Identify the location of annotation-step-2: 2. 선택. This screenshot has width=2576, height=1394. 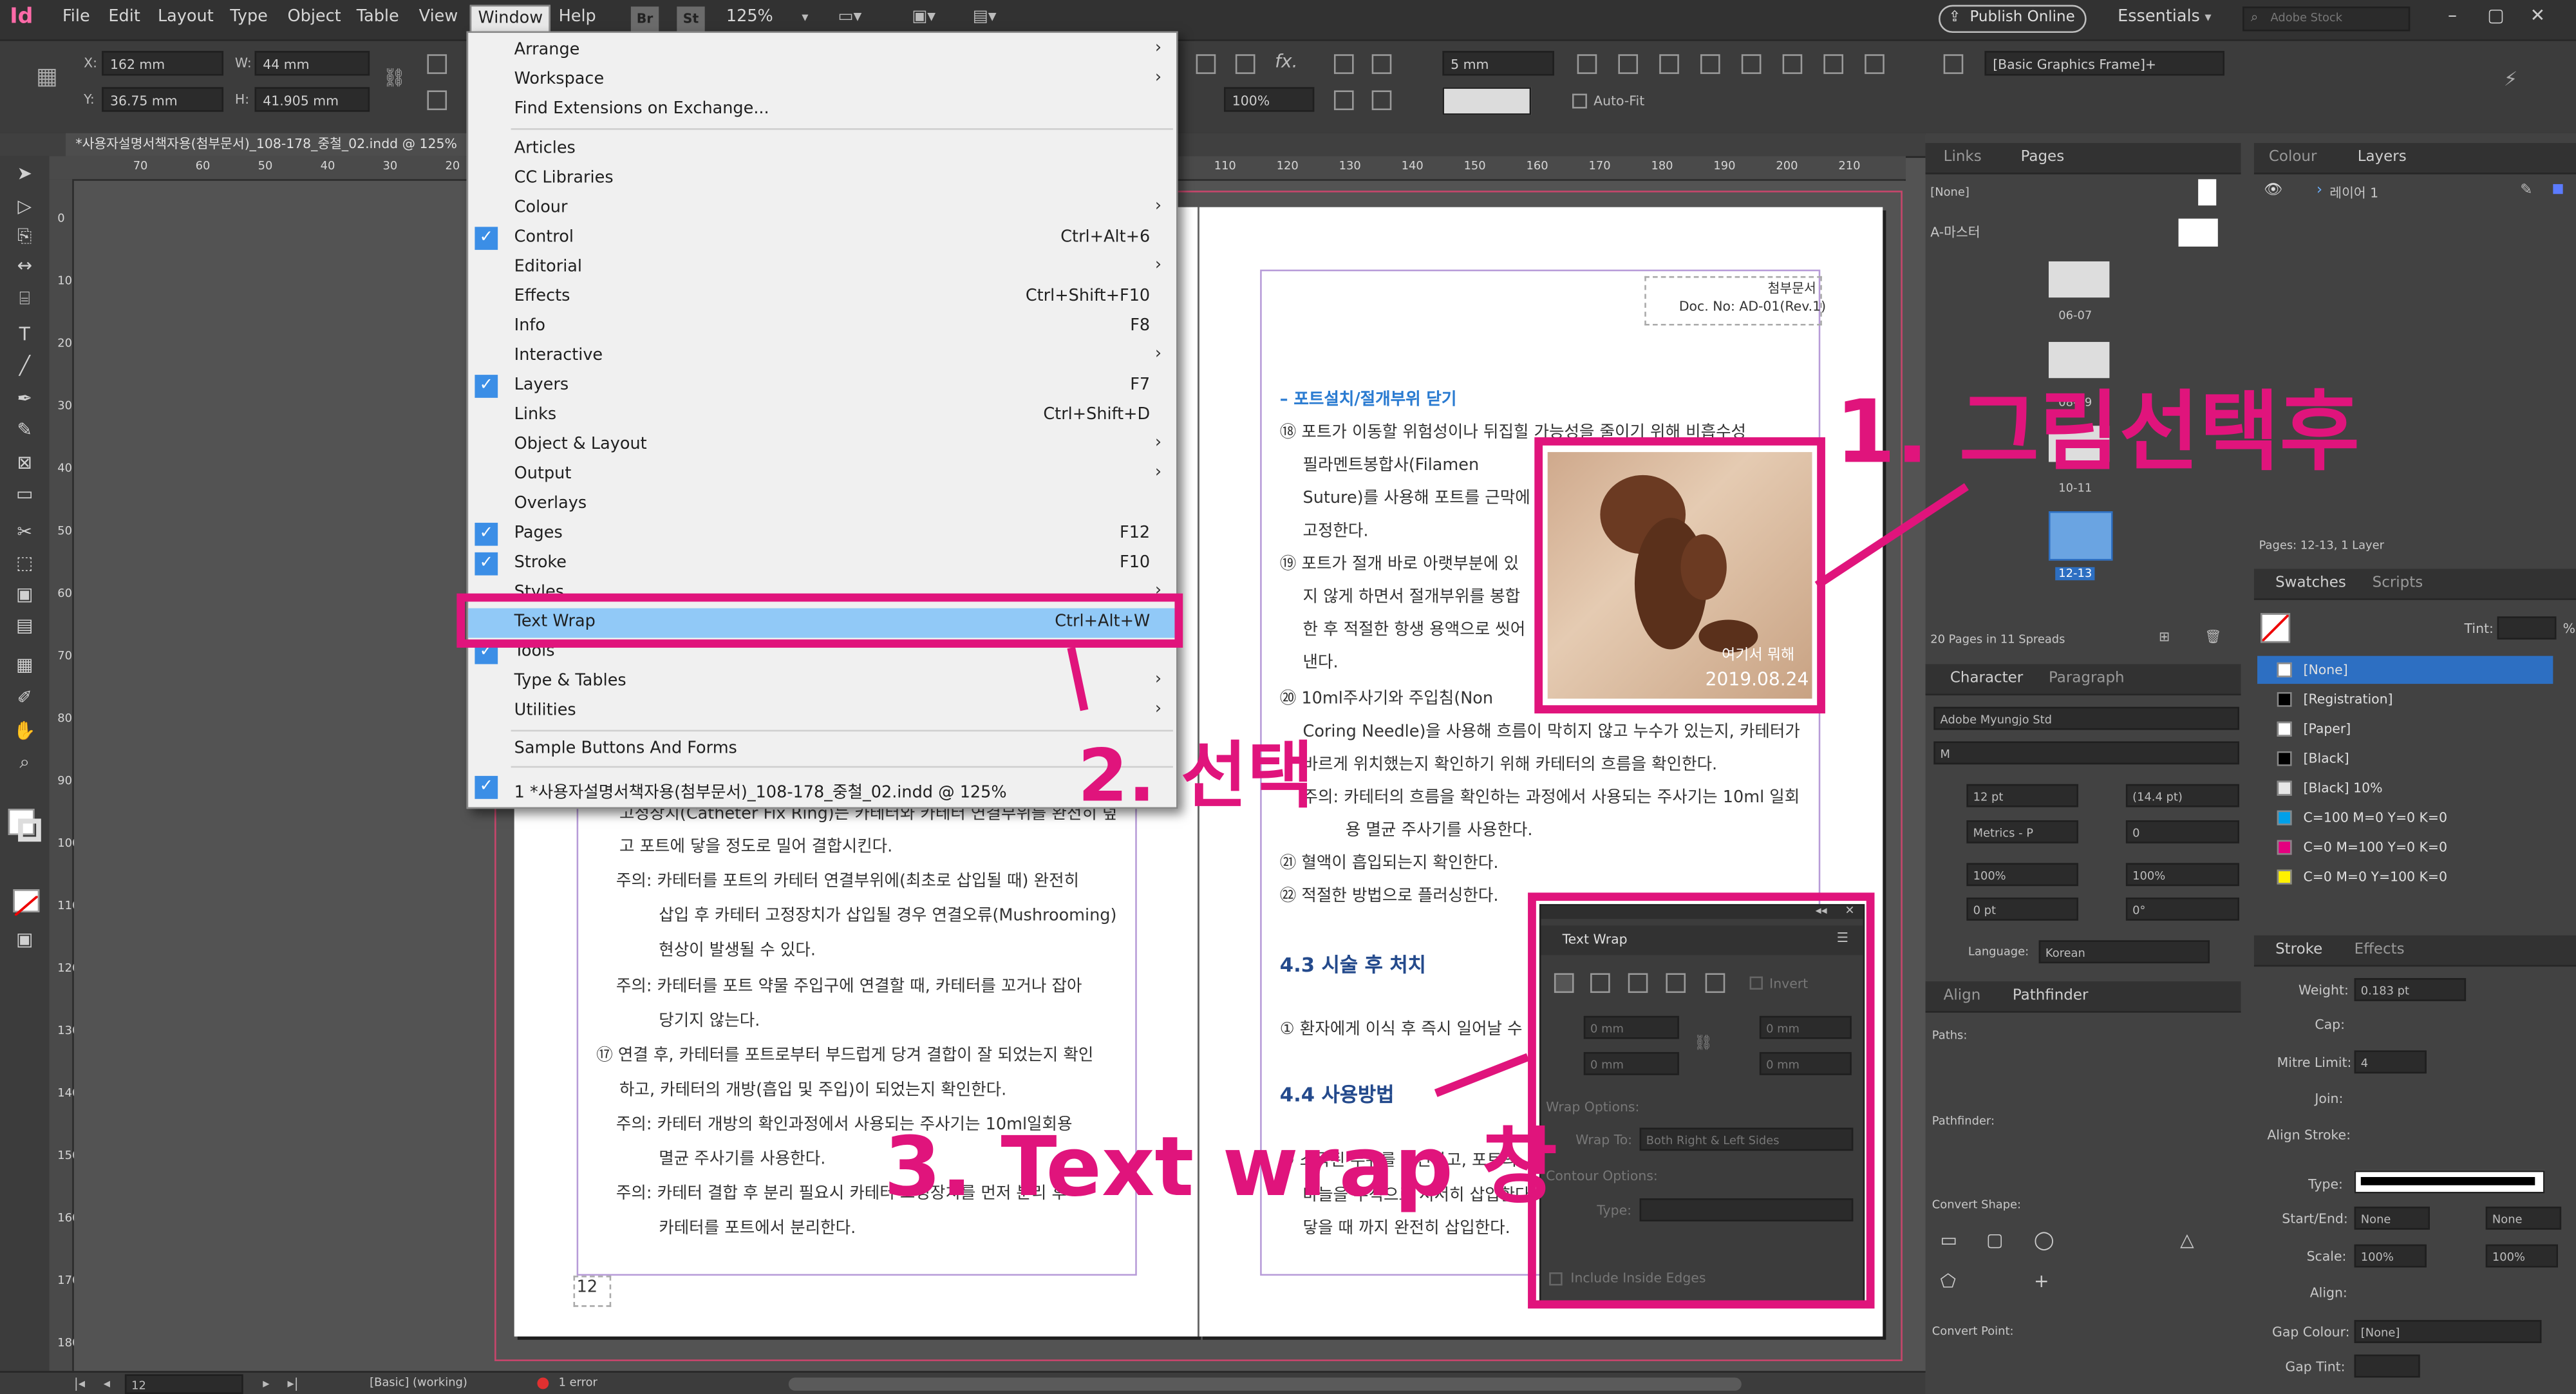
(1195, 777).